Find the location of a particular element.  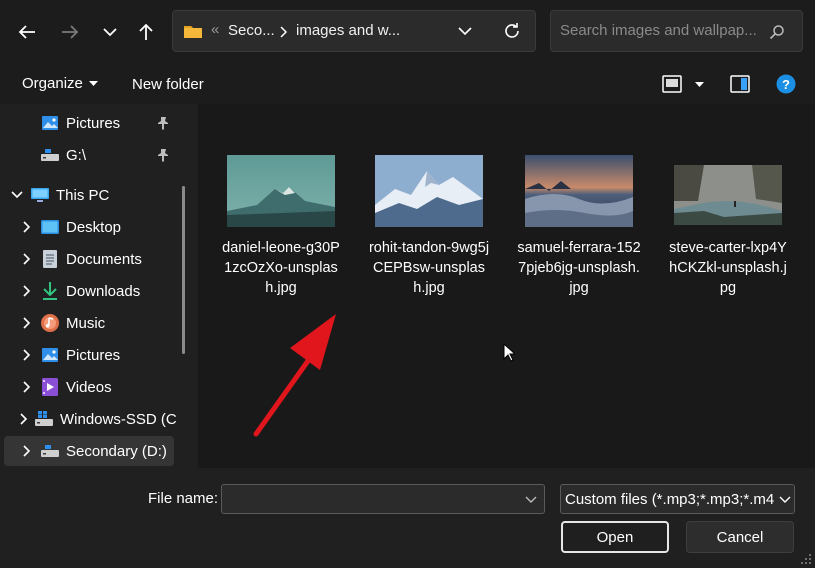

view-icon is located at coordinates (672, 84).